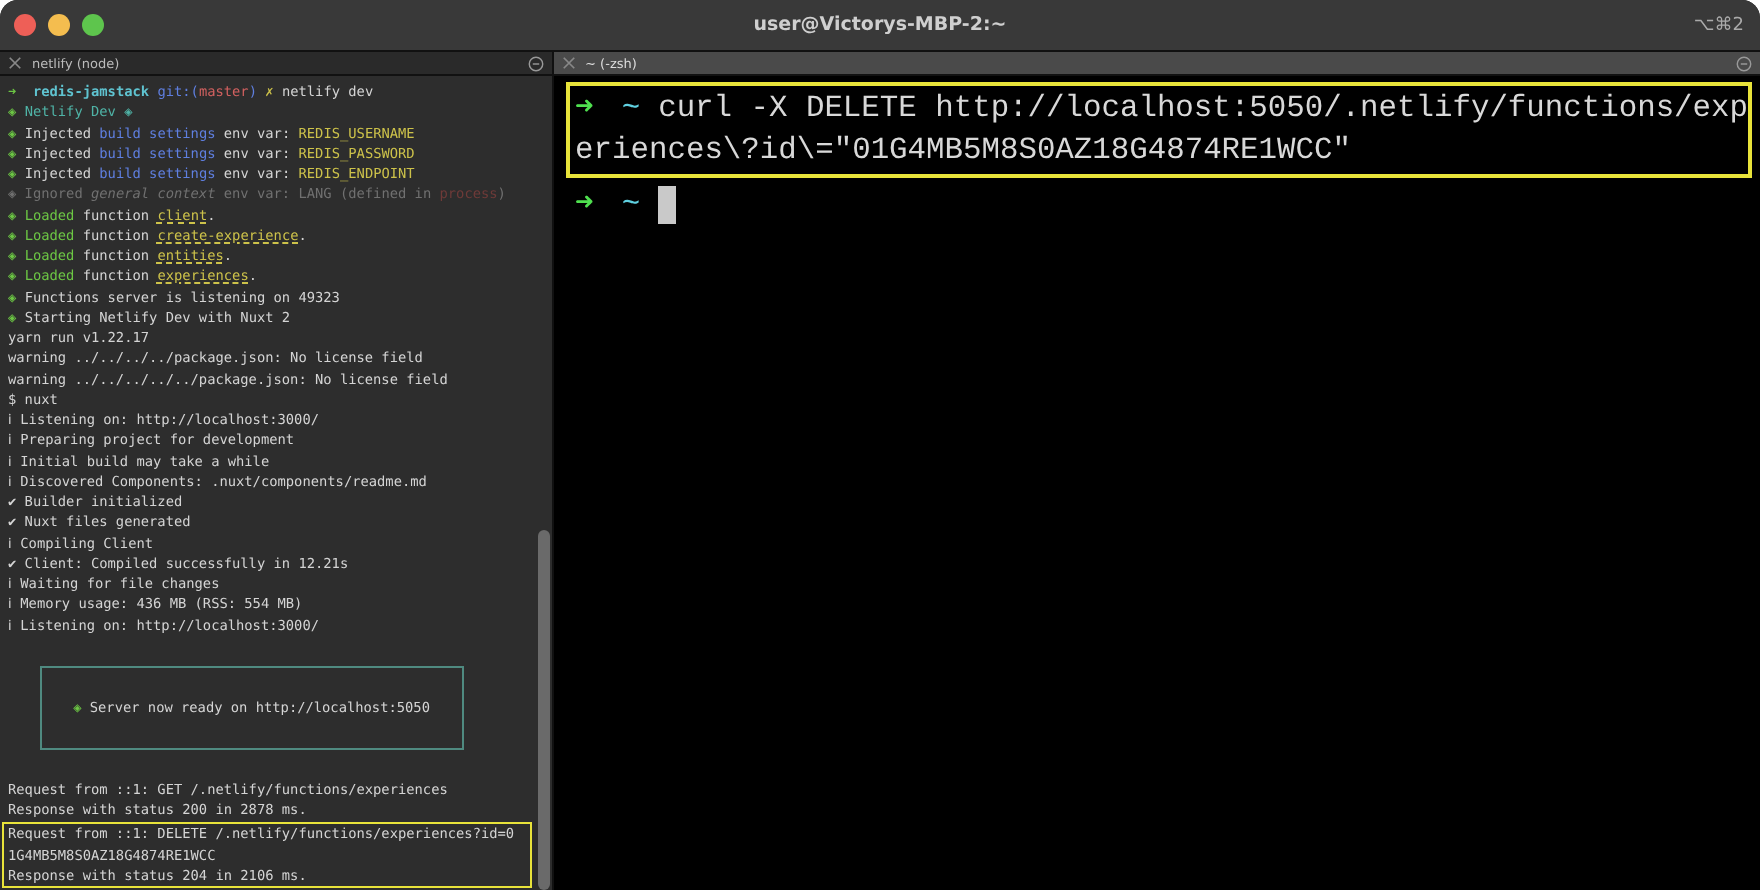 The height and width of the screenshot is (890, 1760). What do you see at coordinates (964, 151) in the screenshot?
I see `command-text: eriences\?id\="01G4MB5M8S0AZ18G4874RE1WCC"` at bounding box center [964, 151].